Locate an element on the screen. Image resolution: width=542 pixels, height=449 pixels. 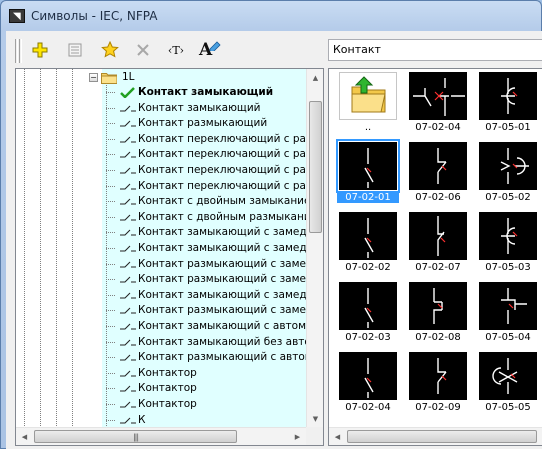
gallery-symbol-cell: 07-02-01 is located at coordinates (368, 173).